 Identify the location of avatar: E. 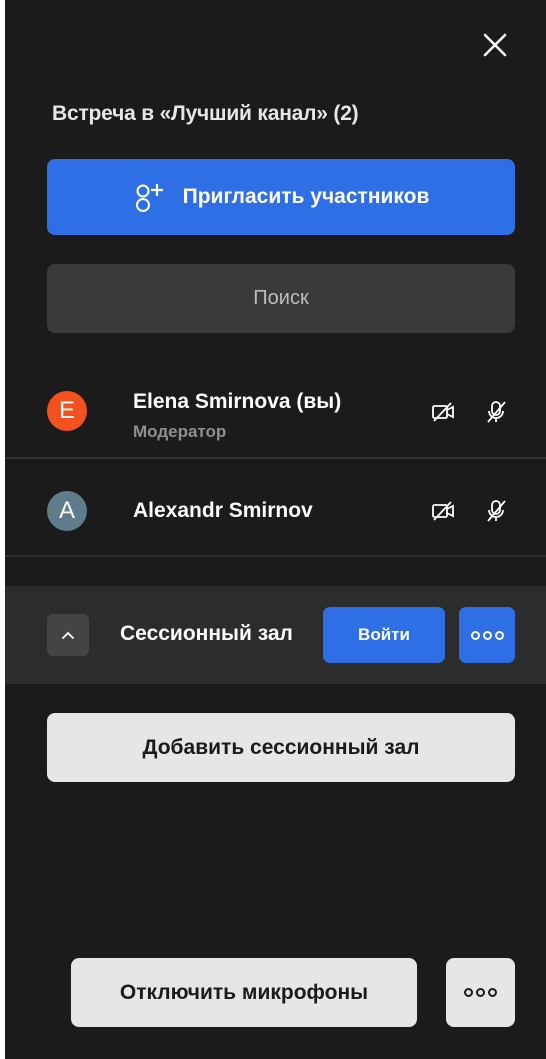
(67, 411).